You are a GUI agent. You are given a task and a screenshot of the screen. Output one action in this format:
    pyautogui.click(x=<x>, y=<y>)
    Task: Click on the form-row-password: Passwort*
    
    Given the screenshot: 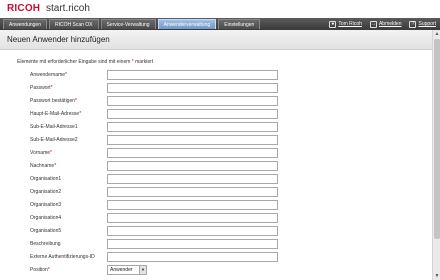 What is the action you would take?
    pyautogui.click(x=158, y=88)
    